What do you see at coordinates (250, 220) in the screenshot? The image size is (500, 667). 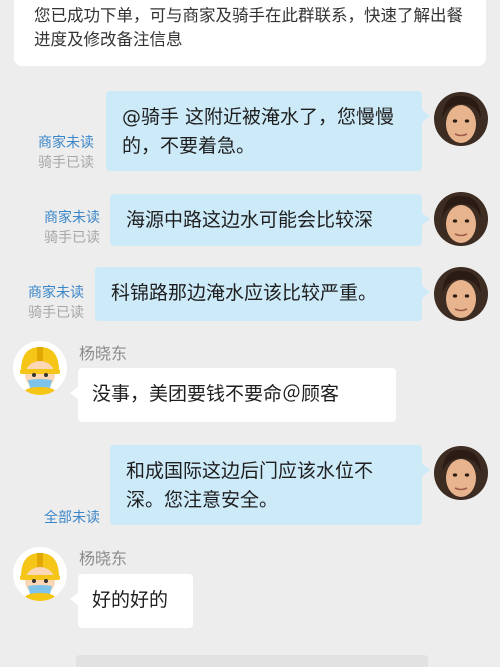 I see `message-text: 海源中路这边水可能会比较深` at bounding box center [250, 220].